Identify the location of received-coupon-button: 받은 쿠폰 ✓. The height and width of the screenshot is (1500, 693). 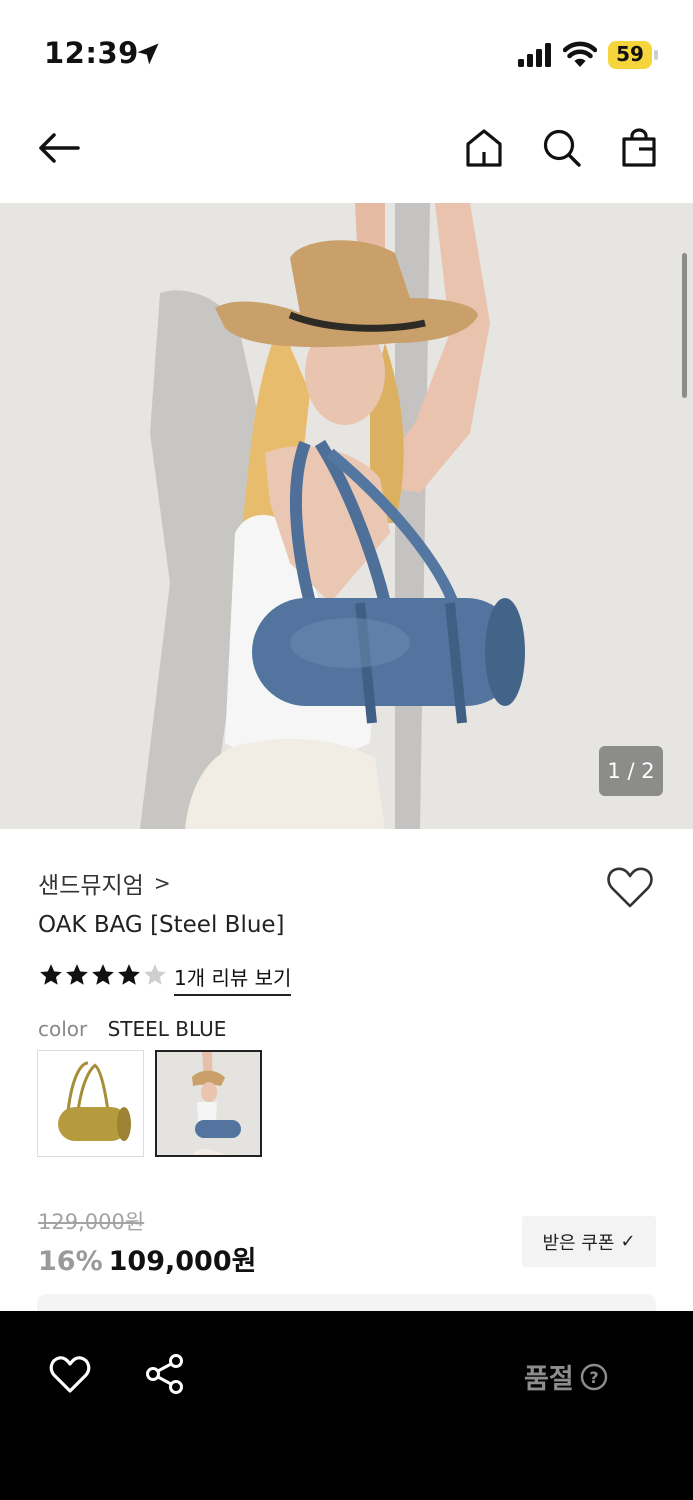
(589, 1241).